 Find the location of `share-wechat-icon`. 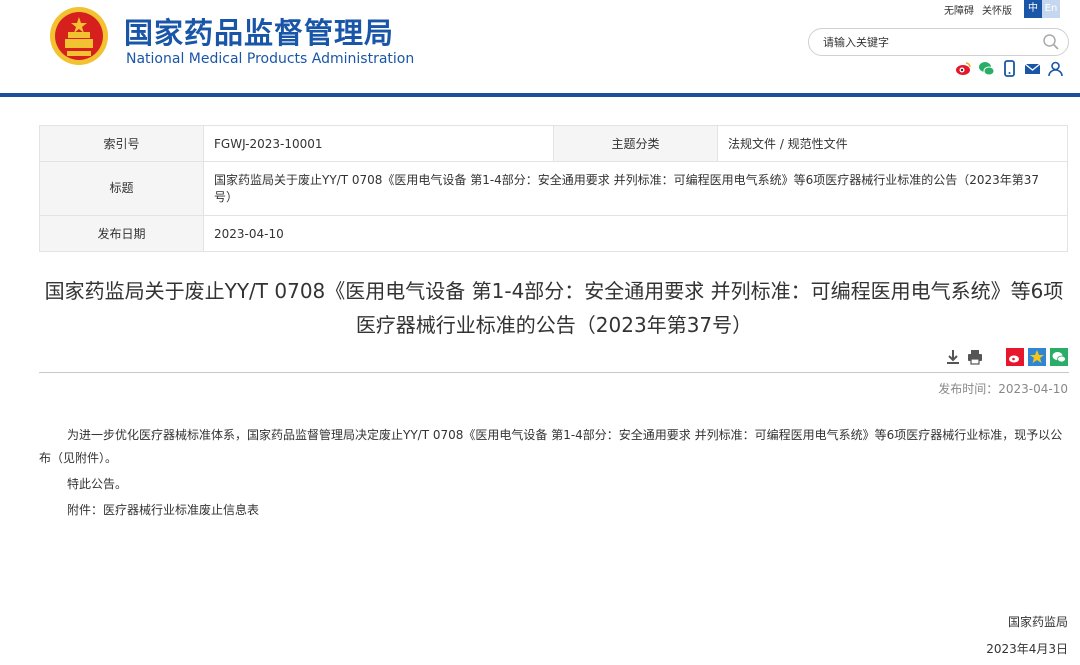

share-wechat-icon is located at coordinates (1059, 357).